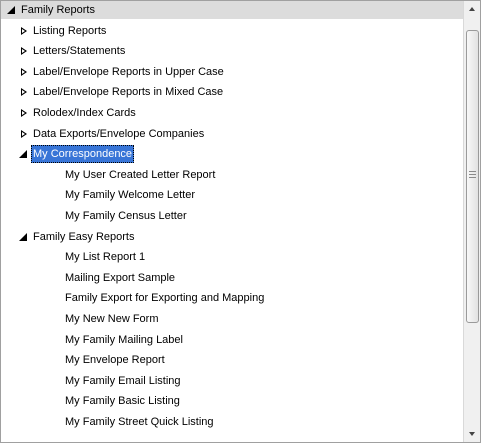 This screenshot has width=481, height=443. Describe the element at coordinates (232, 134) in the screenshot. I see `tree-folder-node: Data Exports/Envelope Companies` at that location.